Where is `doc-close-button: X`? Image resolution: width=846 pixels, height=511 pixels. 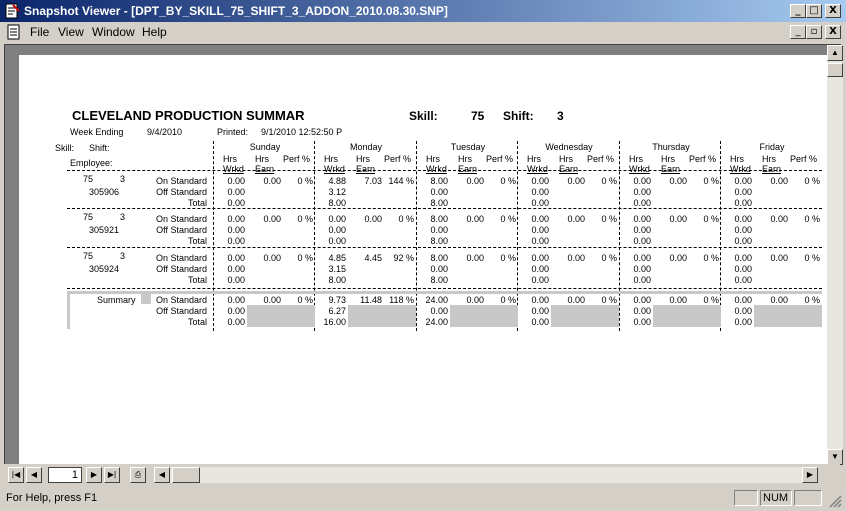
doc-close-button: X is located at coordinates (833, 32).